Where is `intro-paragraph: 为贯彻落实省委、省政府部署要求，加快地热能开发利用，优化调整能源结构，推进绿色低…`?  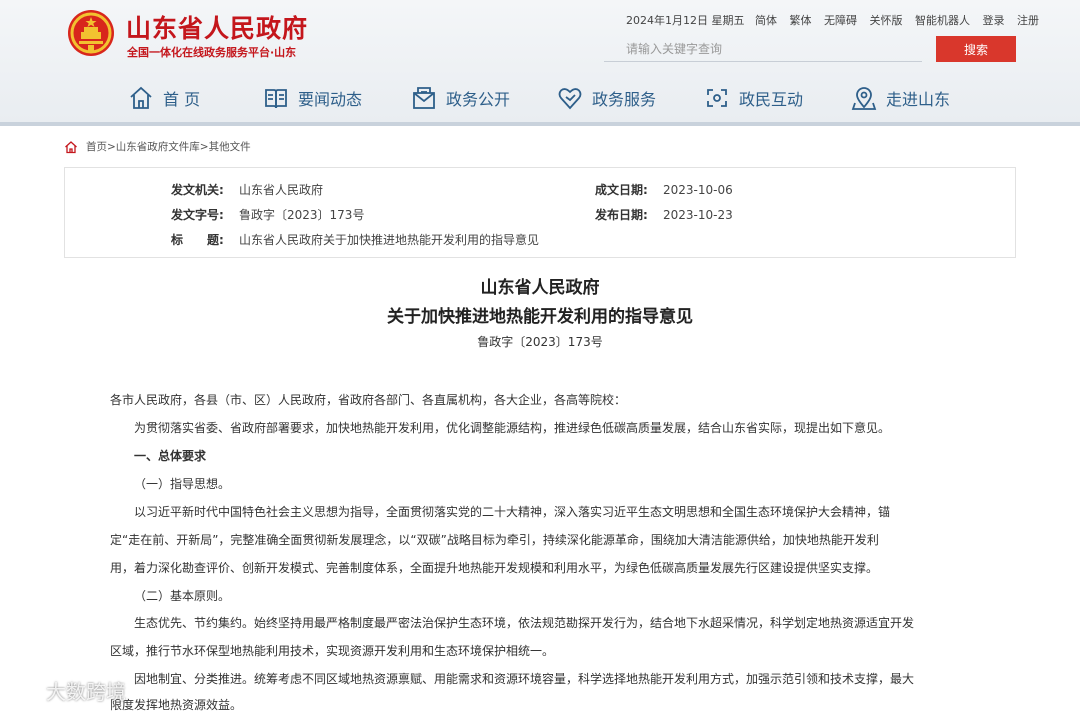 intro-paragraph: 为贯彻落实省委、省政府部署要求，加快地热能开发利用，优化调整能源结构，推进绿色低… is located at coordinates (512, 428).